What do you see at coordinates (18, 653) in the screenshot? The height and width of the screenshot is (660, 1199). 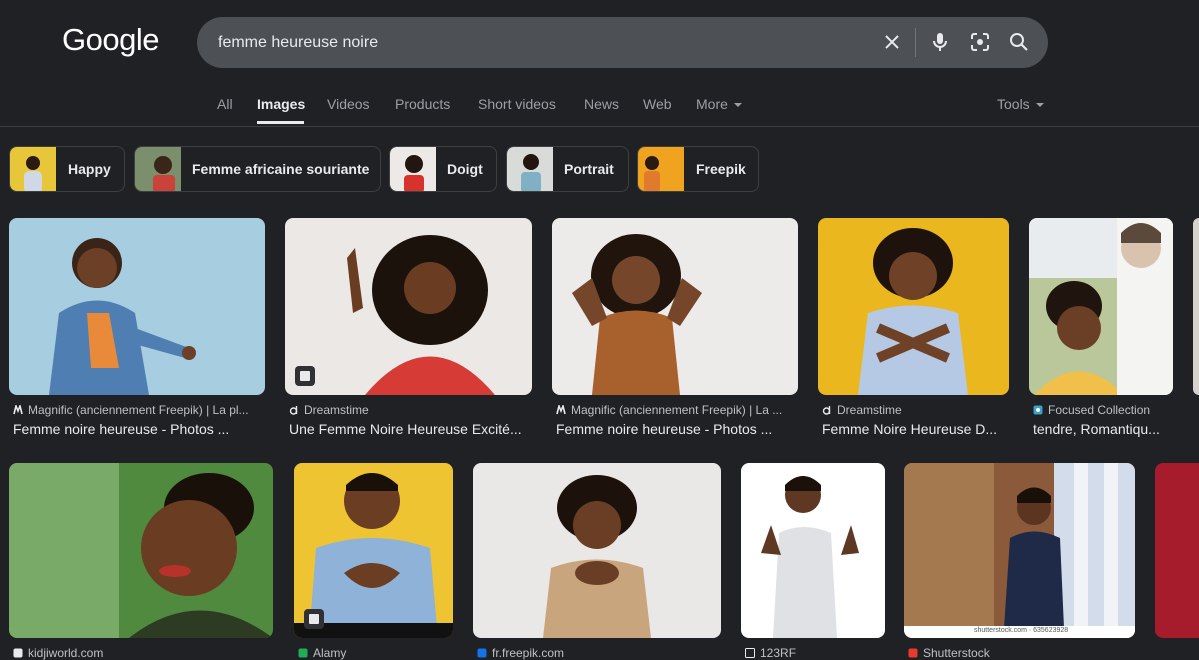 I see `site-favicon-icon` at bounding box center [18, 653].